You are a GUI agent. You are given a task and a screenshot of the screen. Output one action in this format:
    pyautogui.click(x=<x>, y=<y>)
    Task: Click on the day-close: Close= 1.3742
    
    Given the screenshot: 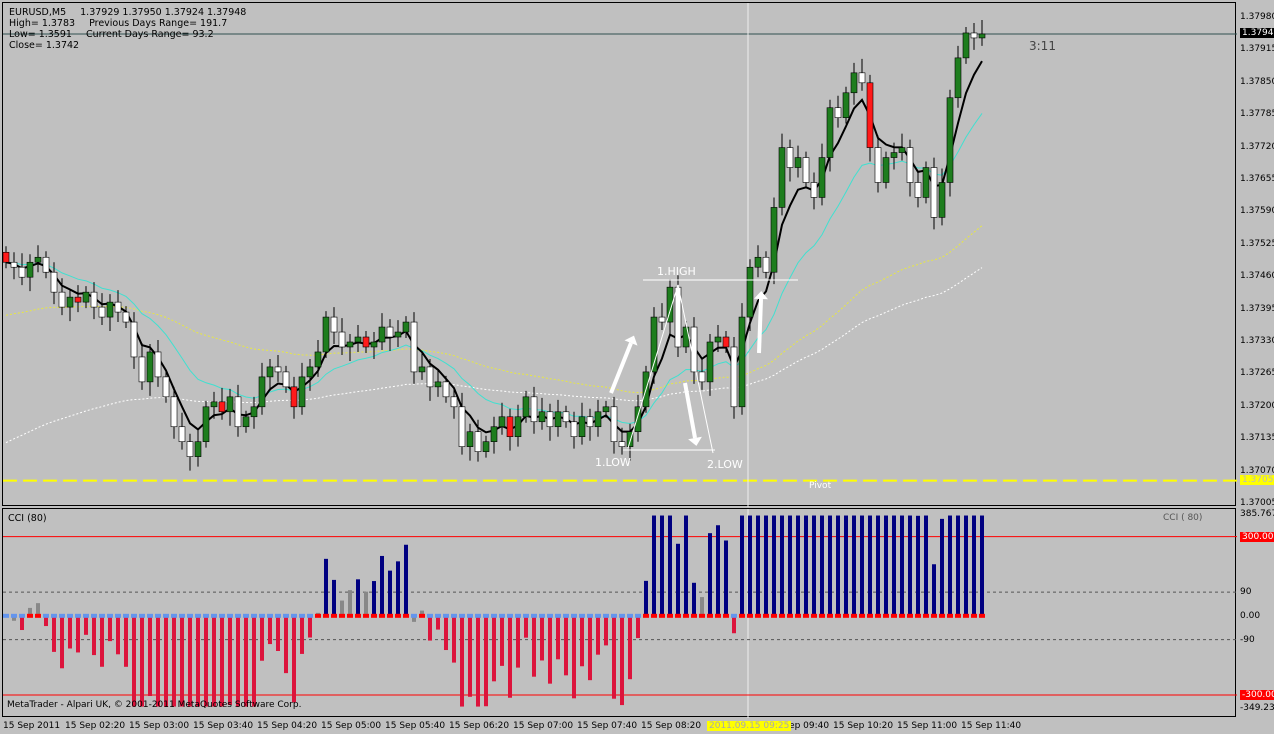 What is the action you would take?
    pyautogui.click(x=44, y=45)
    